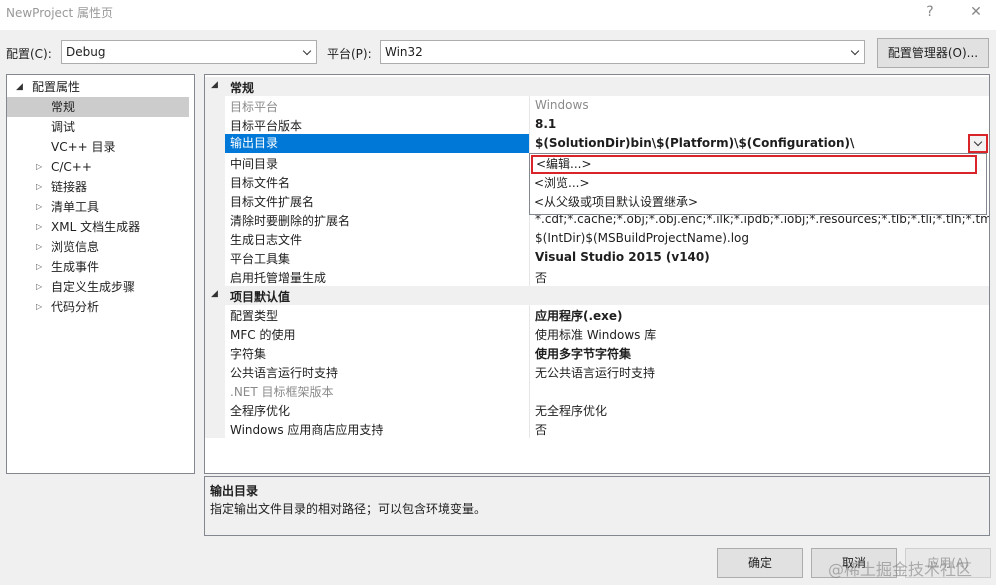 Image resolution: width=996 pixels, height=585 pixels. I want to click on property-name: 目标文件扩展名, so click(272, 202).